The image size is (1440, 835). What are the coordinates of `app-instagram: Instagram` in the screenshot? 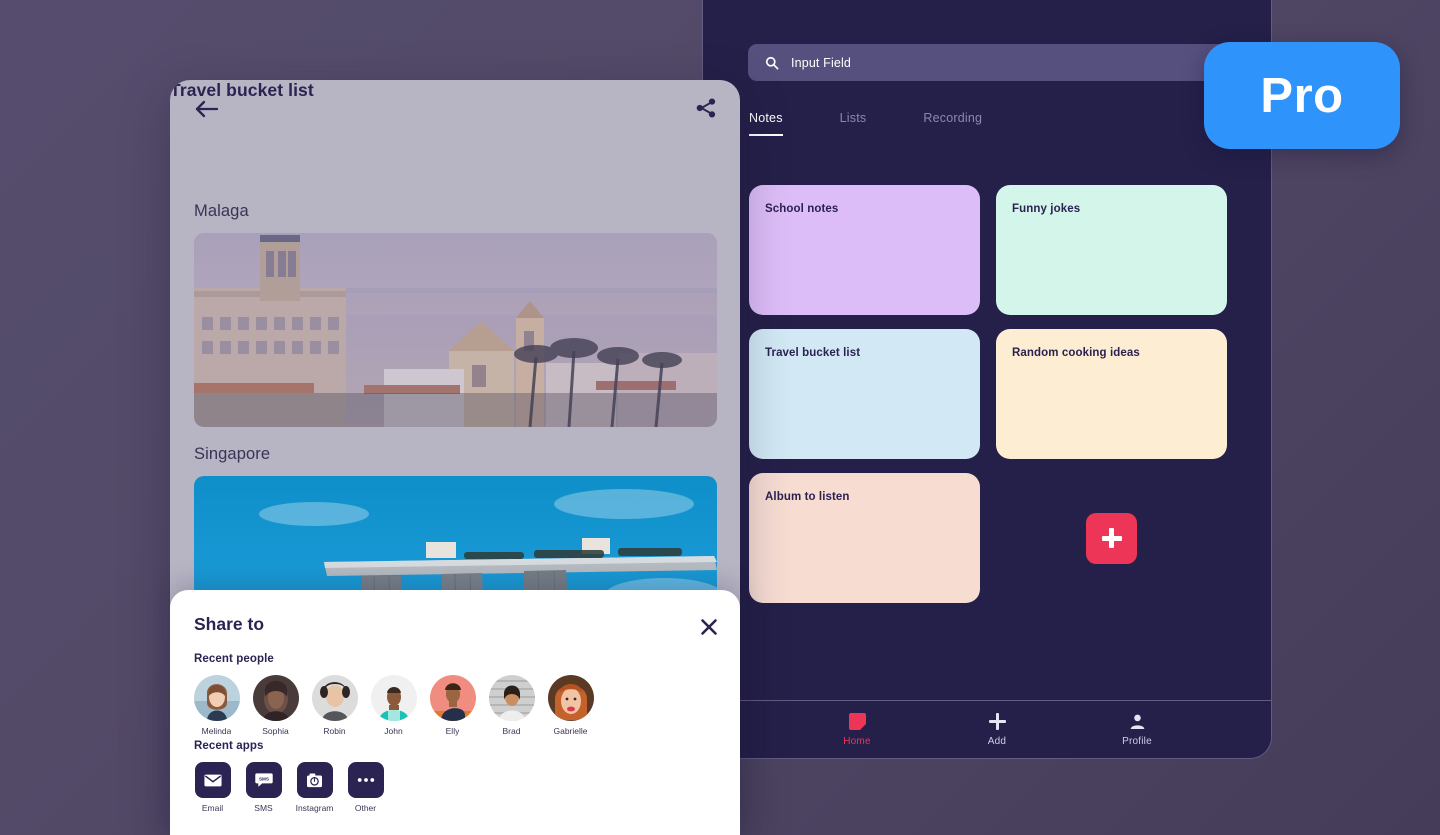 It's located at (314, 787).